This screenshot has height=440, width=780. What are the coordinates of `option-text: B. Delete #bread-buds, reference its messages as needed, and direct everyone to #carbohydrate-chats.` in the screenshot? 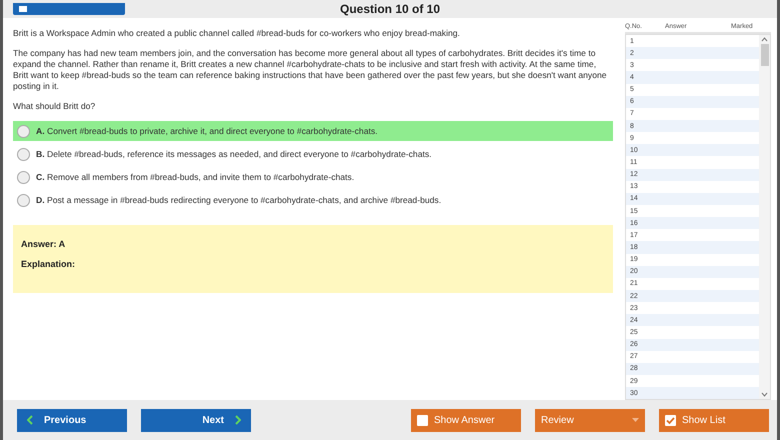 It's located at (234, 154).